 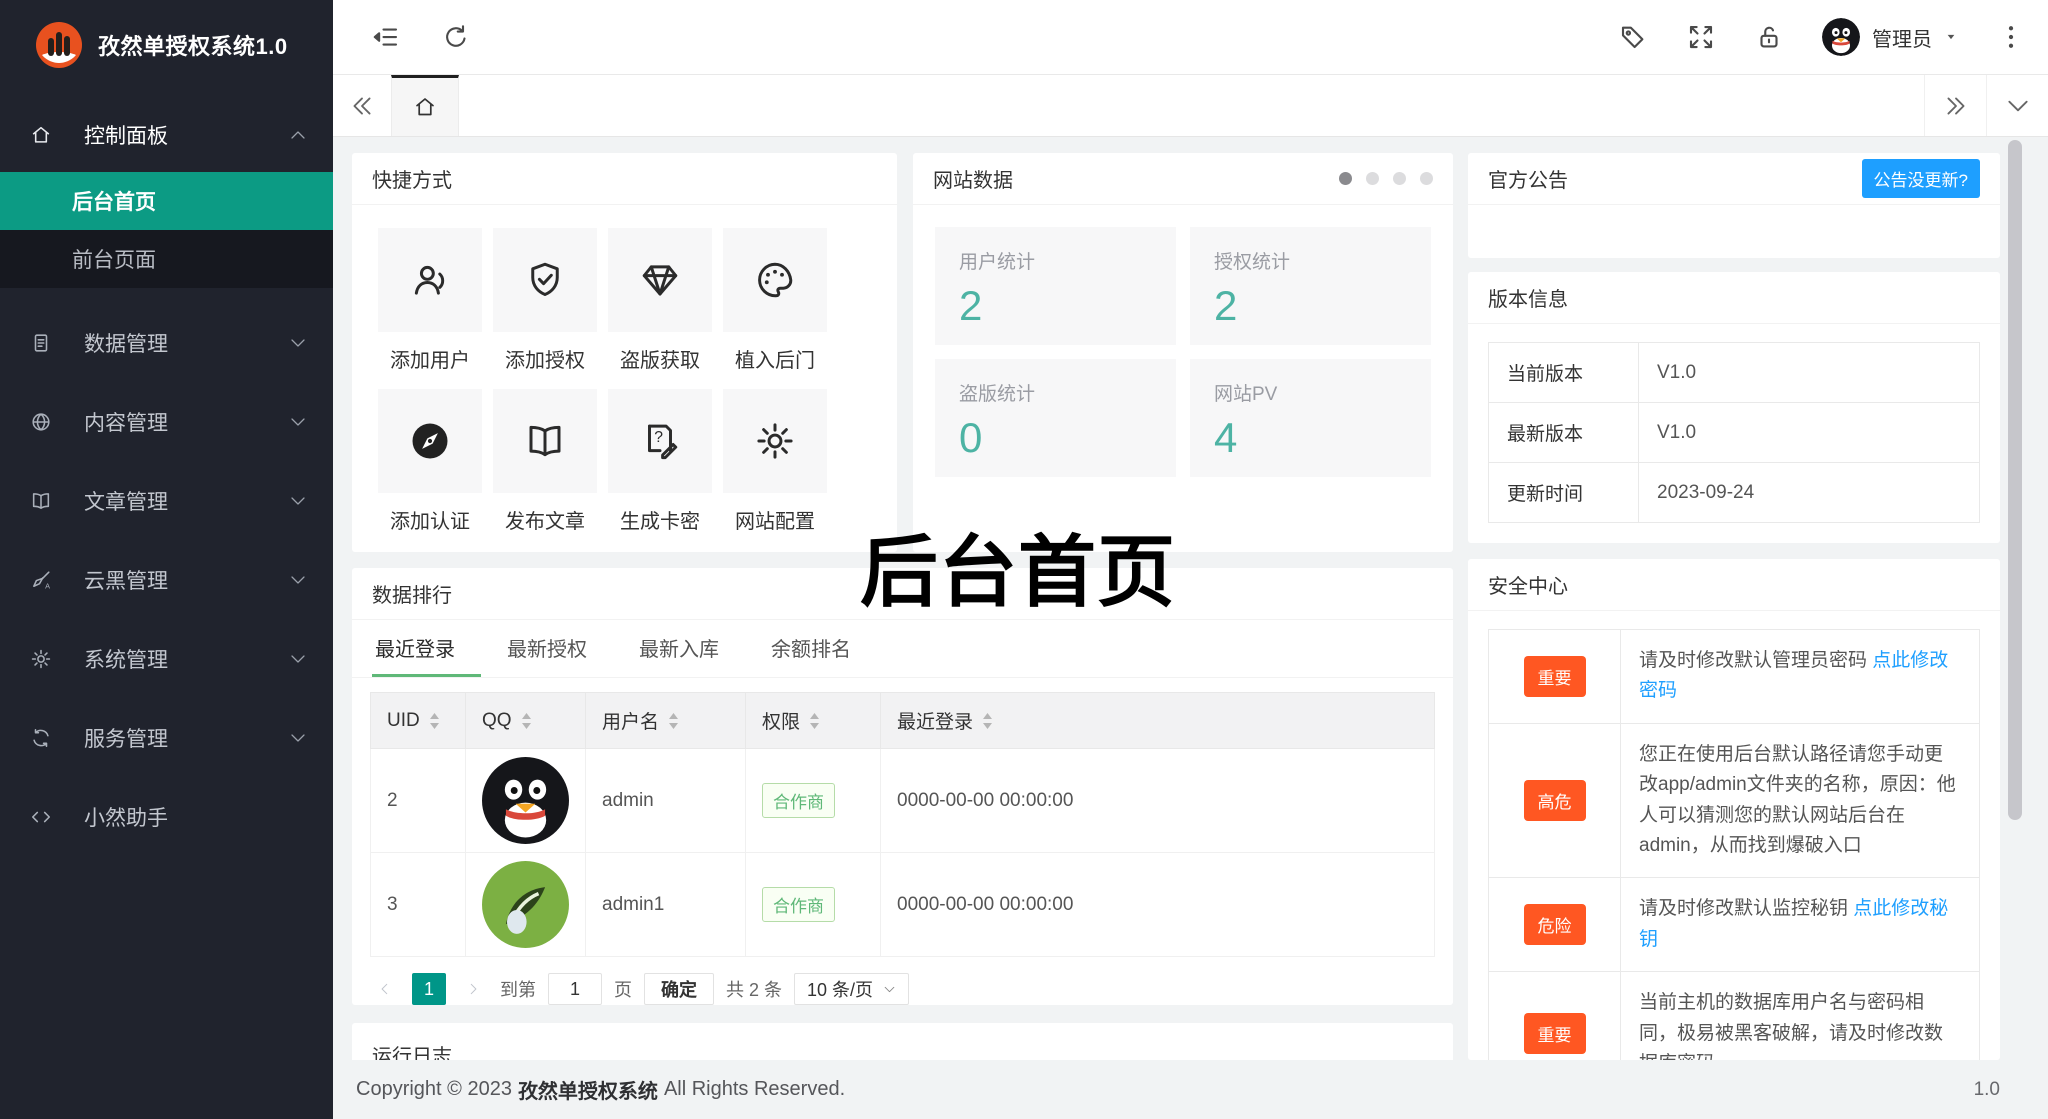 I want to click on carousel-dots, so click(x=1386, y=178).